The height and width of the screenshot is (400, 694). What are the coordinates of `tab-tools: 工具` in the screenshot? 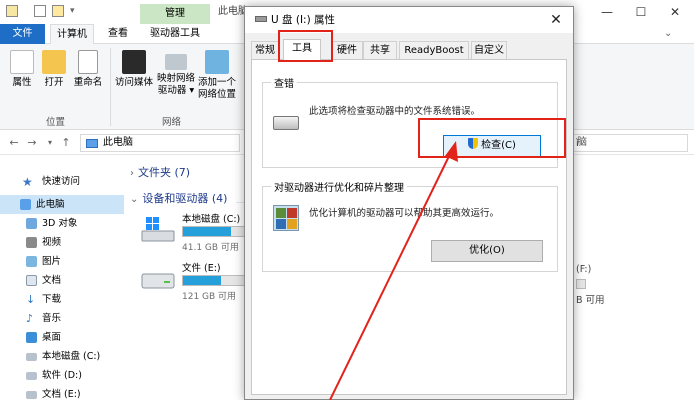 It's located at (302, 49).